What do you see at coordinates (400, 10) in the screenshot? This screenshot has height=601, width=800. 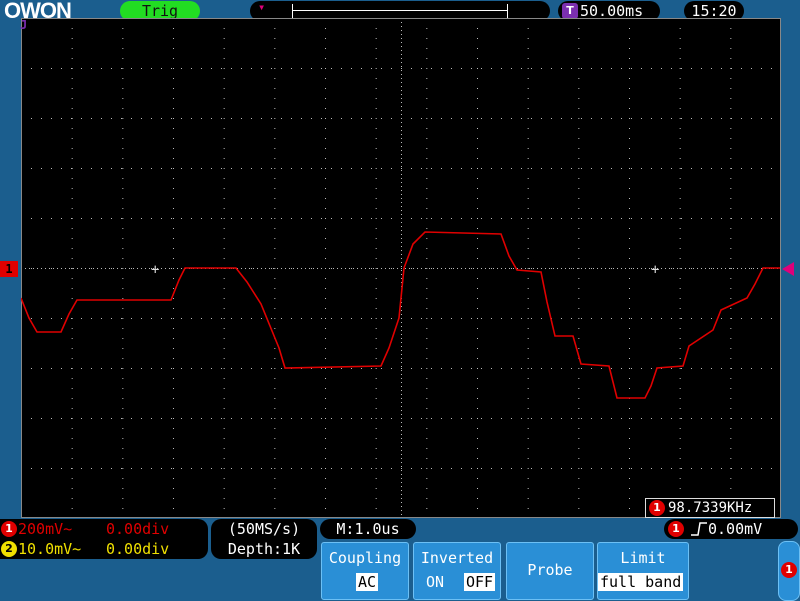 I see `memory-window-indicator` at bounding box center [400, 10].